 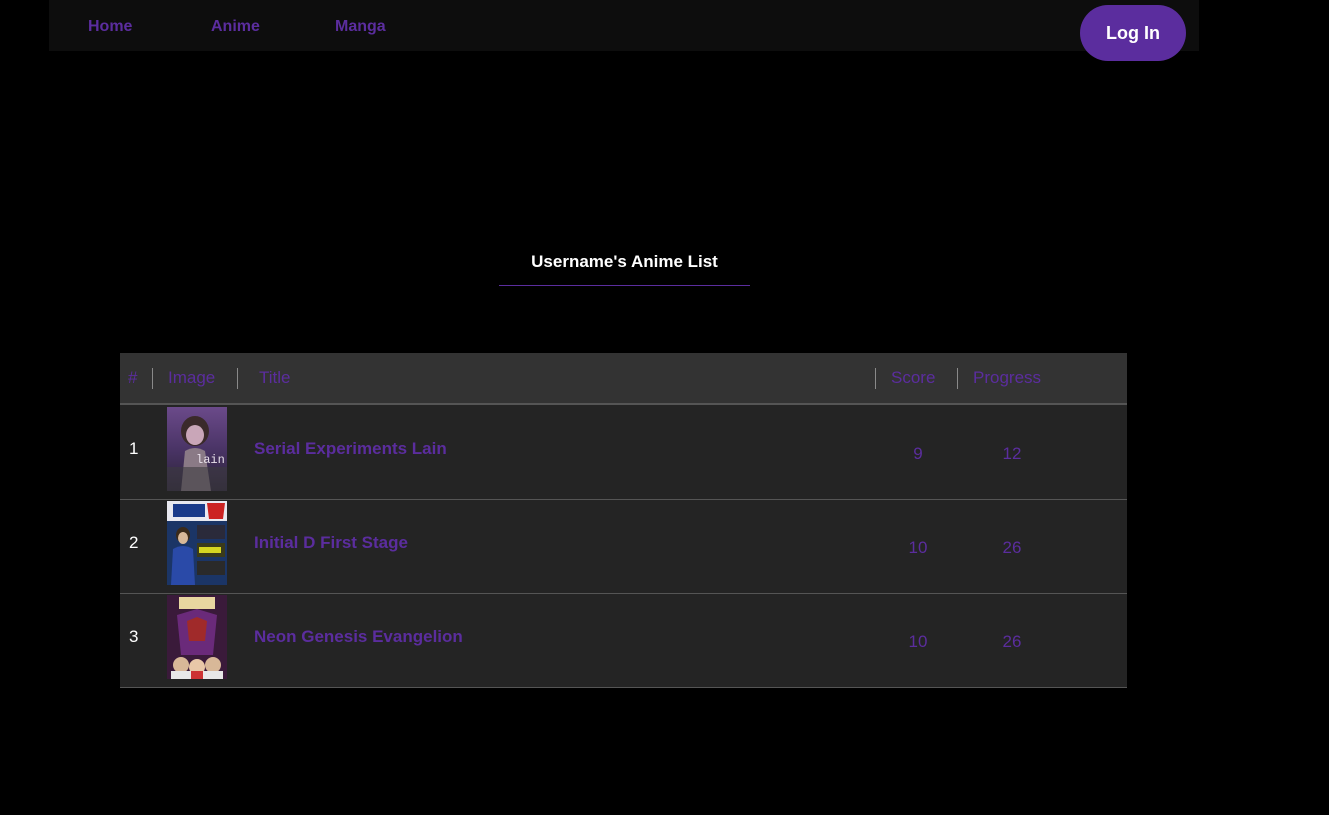 I want to click on score-value: 9, so click(x=918, y=454).